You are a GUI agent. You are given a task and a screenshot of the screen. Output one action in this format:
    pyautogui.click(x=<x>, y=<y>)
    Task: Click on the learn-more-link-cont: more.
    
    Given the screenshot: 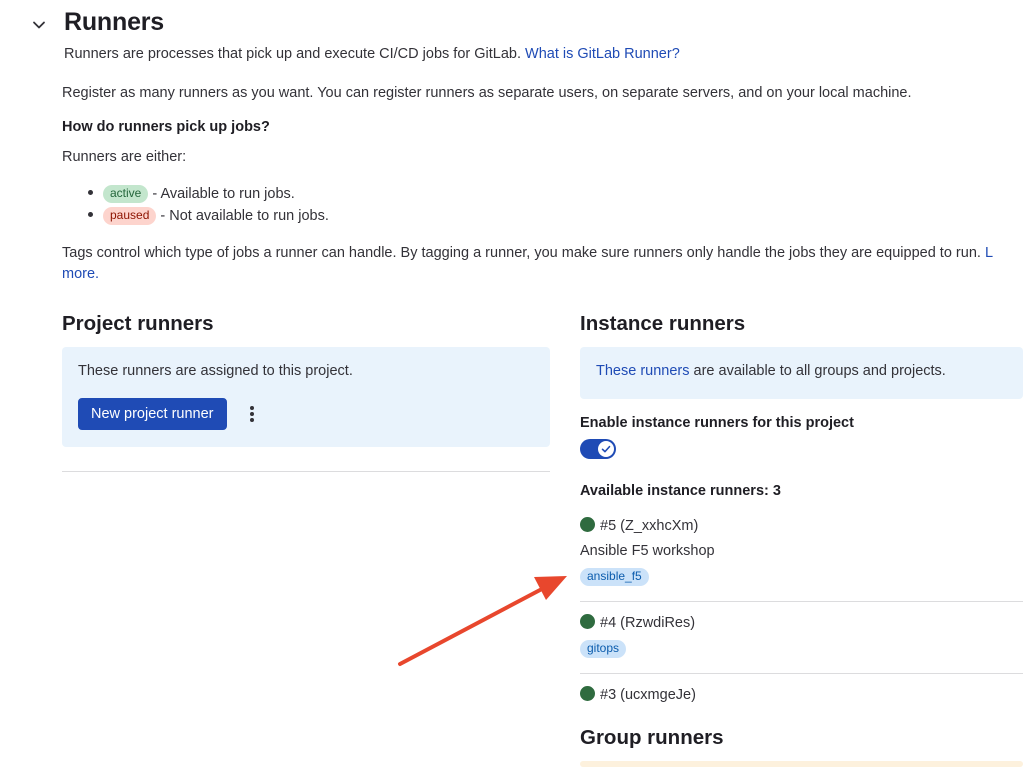 What is the action you would take?
    pyautogui.click(x=80, y=274)
    